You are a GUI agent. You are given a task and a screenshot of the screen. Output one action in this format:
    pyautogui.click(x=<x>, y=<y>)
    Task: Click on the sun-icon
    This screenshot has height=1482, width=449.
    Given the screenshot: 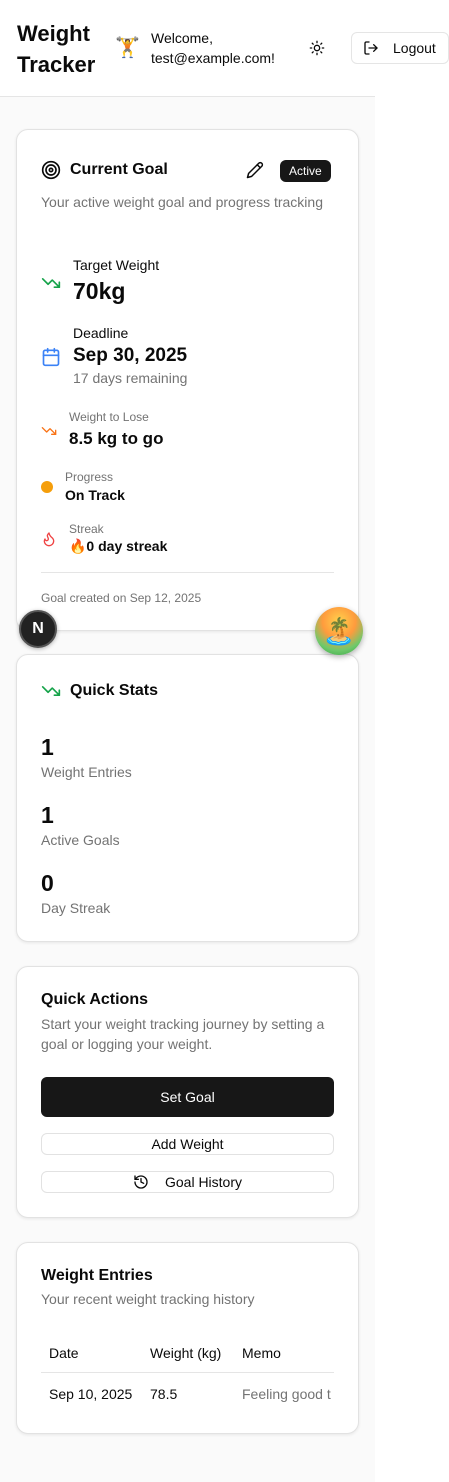 What is the action you would take?
    pyautogui.click(x=317, y=48)
    